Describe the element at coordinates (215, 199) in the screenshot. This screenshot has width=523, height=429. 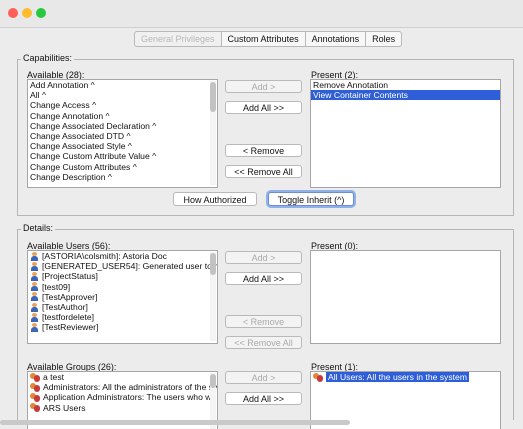
I see `how-authorized-button: How Authorized` at that location.